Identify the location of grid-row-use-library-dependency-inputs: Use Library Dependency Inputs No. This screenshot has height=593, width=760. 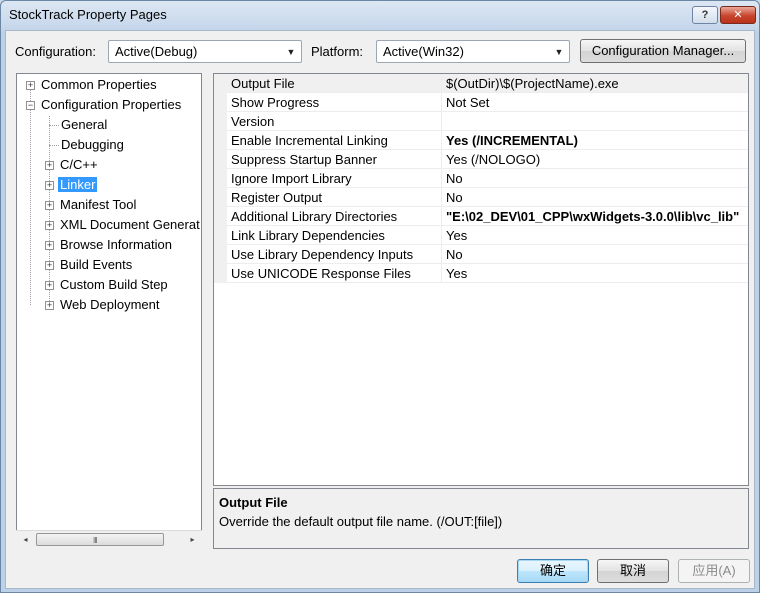
(487, 254).